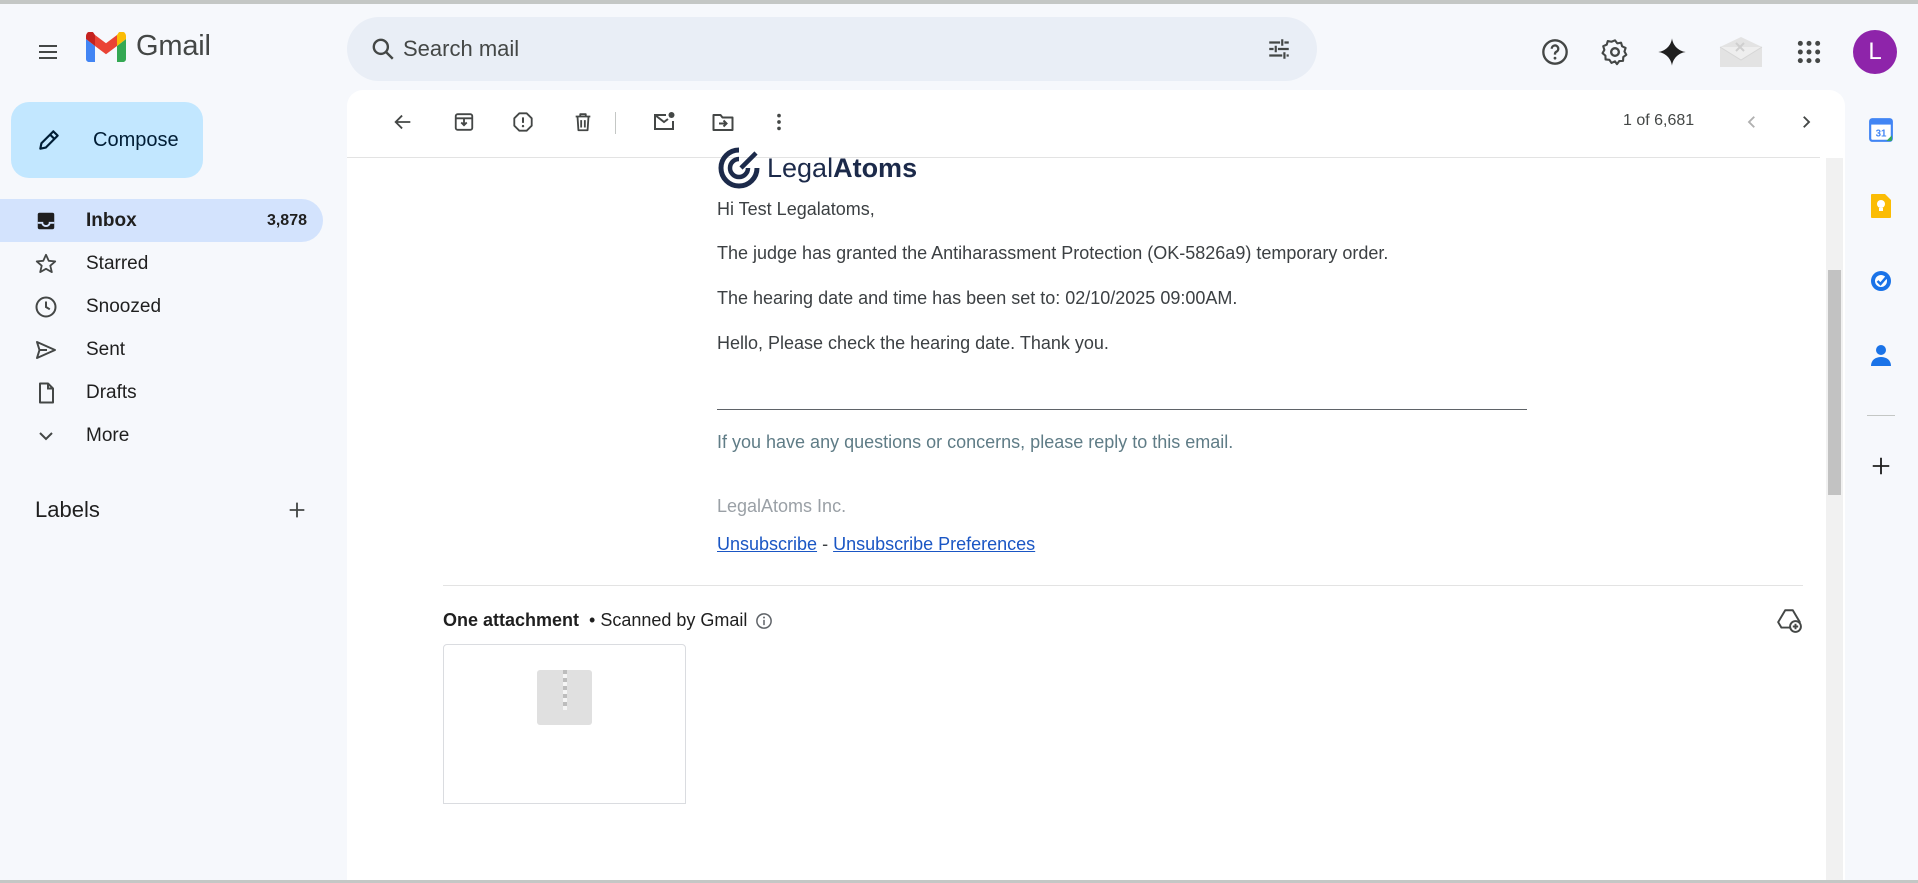  I want to click on sidebar-item-snoozed: Snoozed, so click(161, 306).